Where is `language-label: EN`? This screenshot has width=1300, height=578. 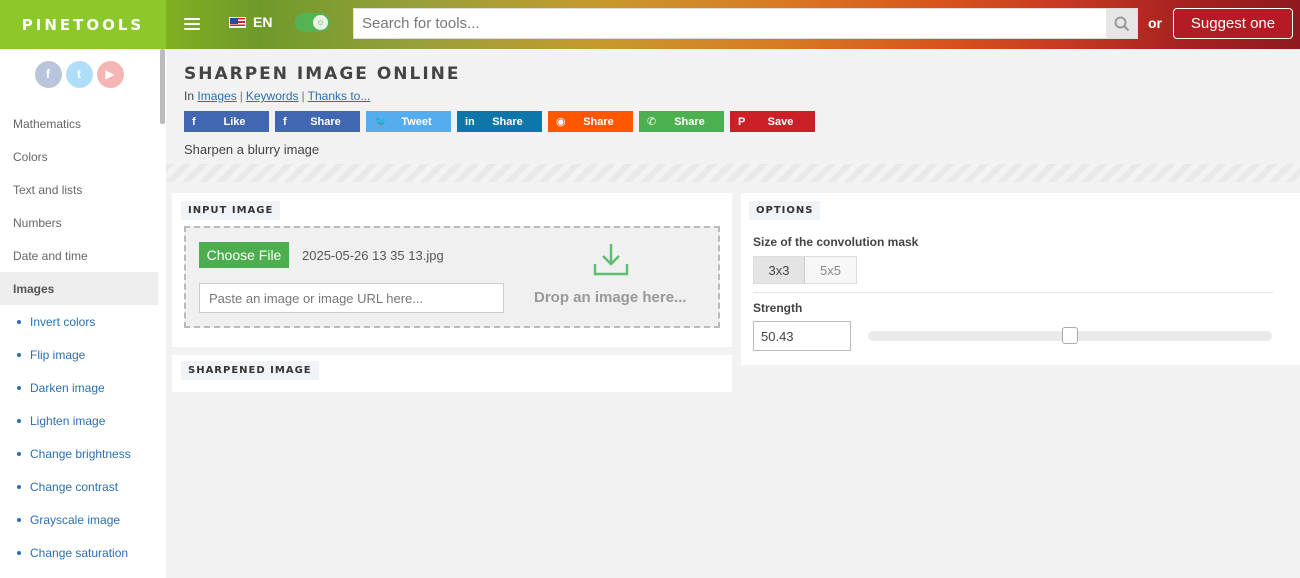
language-label: EN is located at coordinates (263, 22).